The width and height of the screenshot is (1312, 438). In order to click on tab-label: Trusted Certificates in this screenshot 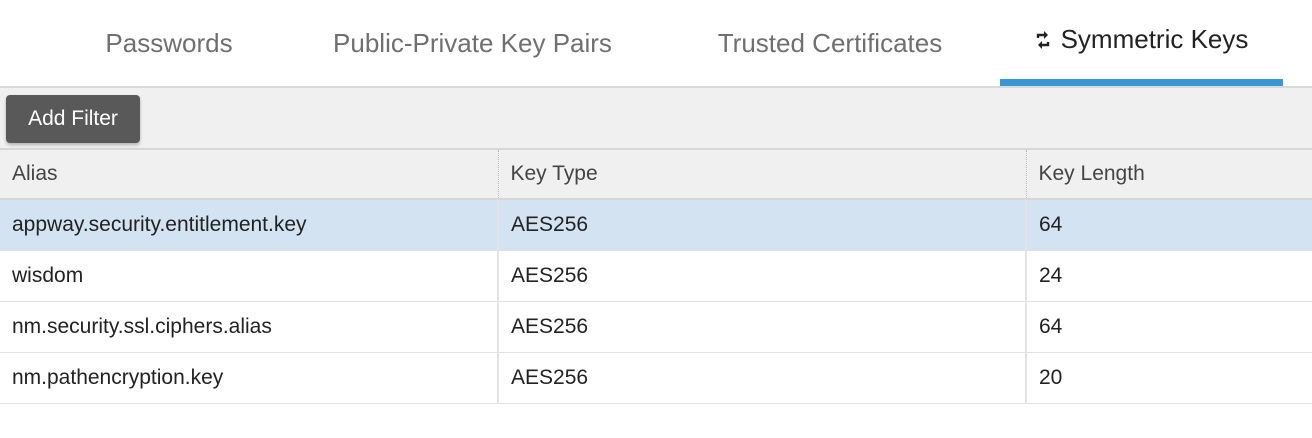, I will do `click(830, 42)`.